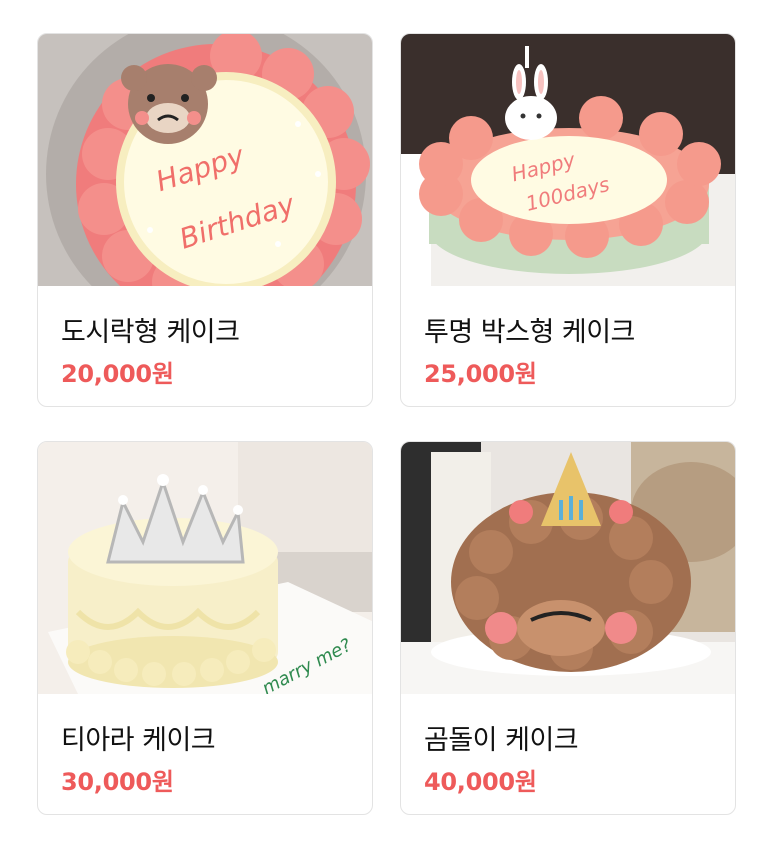  I want to click on product-image: marry me?, so click(205, 568).